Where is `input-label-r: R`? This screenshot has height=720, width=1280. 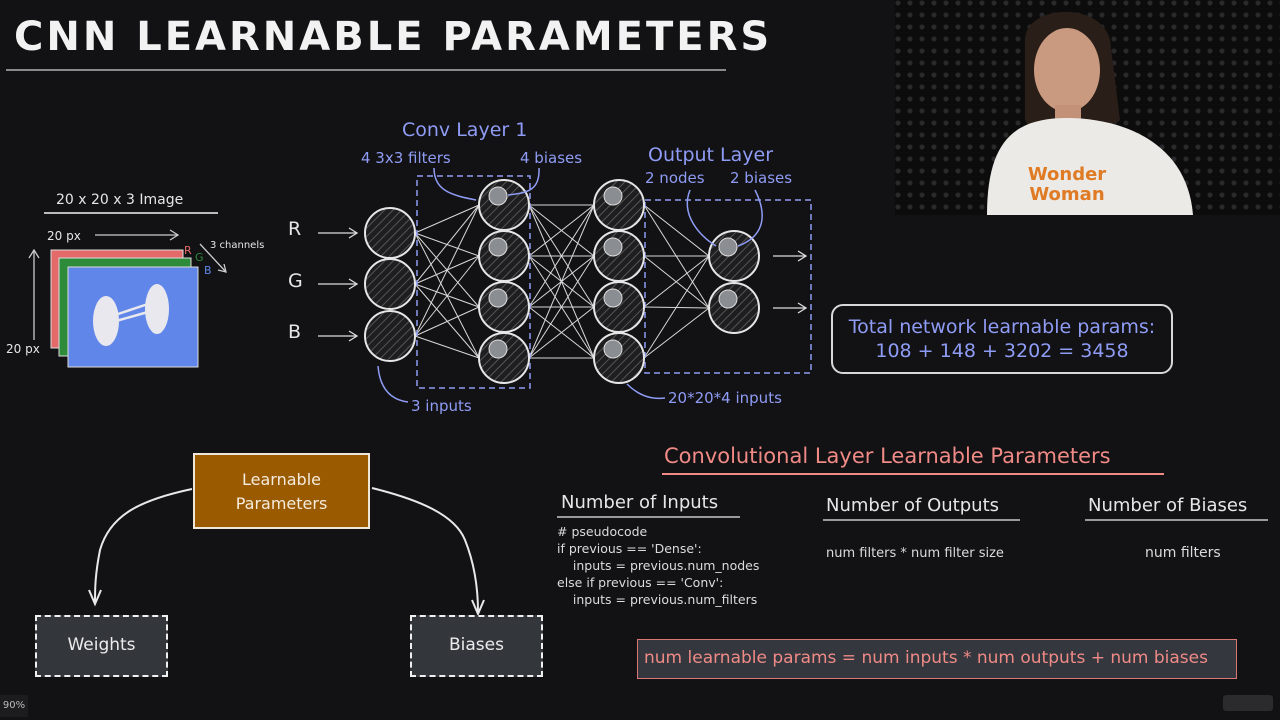
input-label-r: R is located at coordinates (295, 229).